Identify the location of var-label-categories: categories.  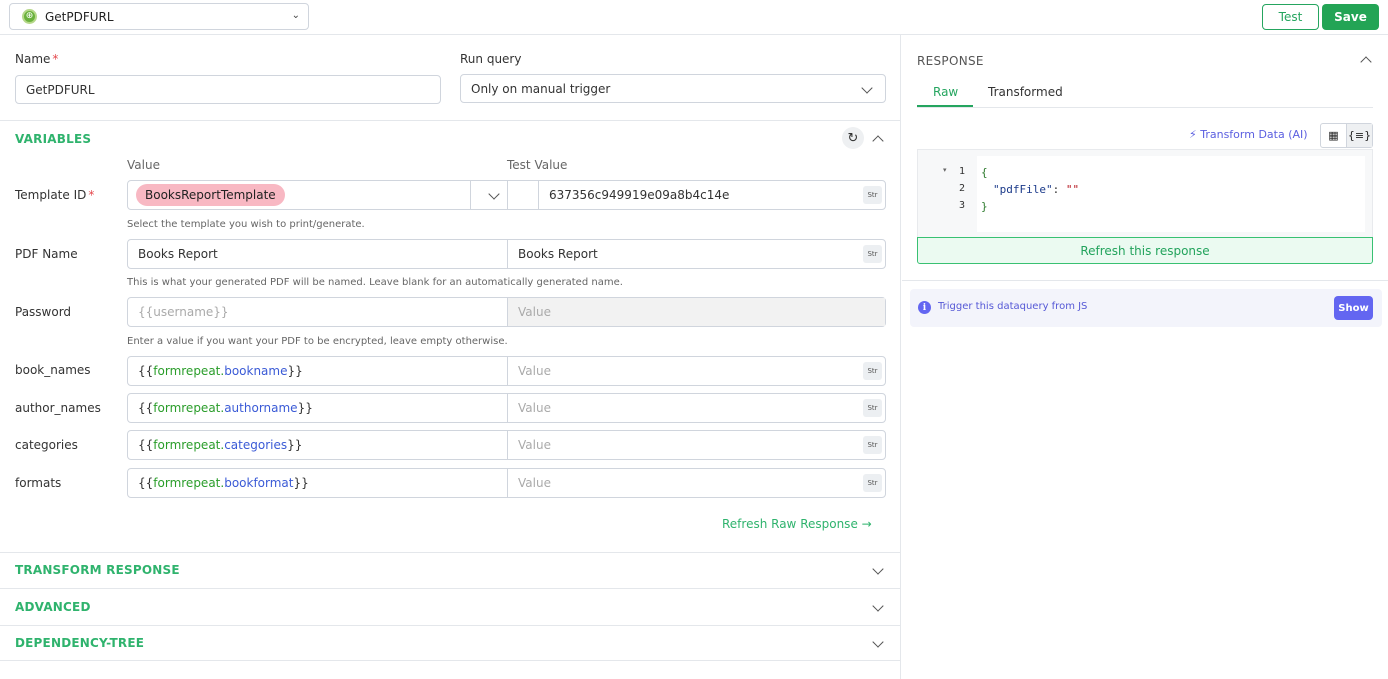
(46, 445).